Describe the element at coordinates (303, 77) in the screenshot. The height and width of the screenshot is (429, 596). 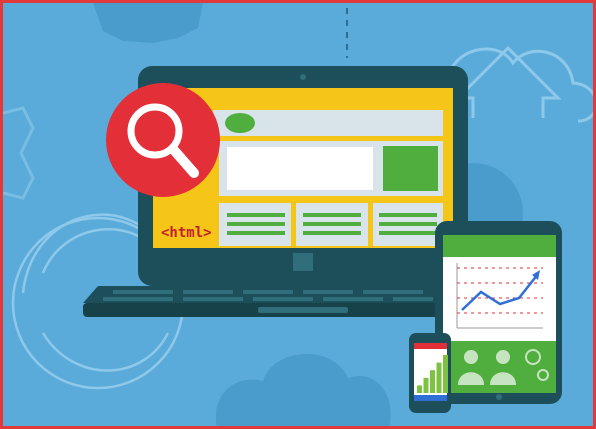
I see `camera-dot` at that location.